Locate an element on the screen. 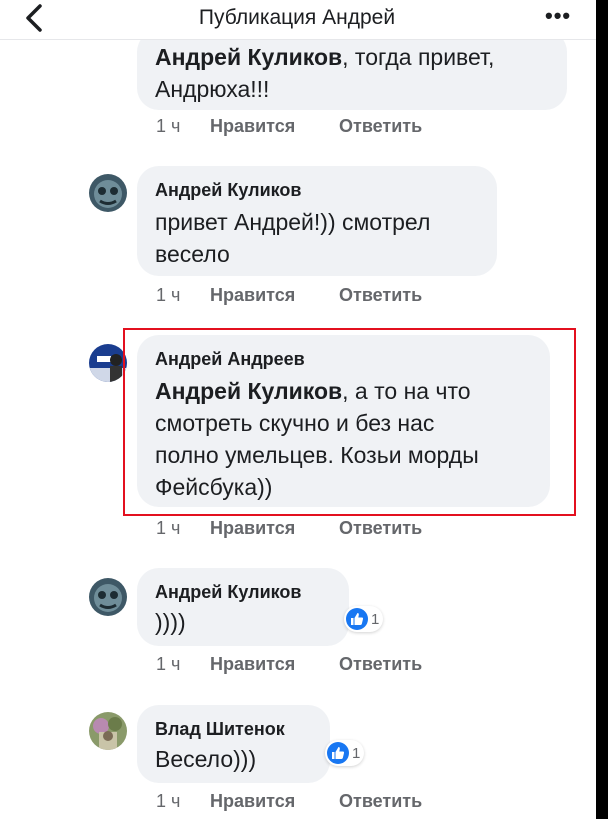 The height and width of the screenshot is (819, 608). comment-text-line: Андрюха!!! is located at coordinates (212, 89).